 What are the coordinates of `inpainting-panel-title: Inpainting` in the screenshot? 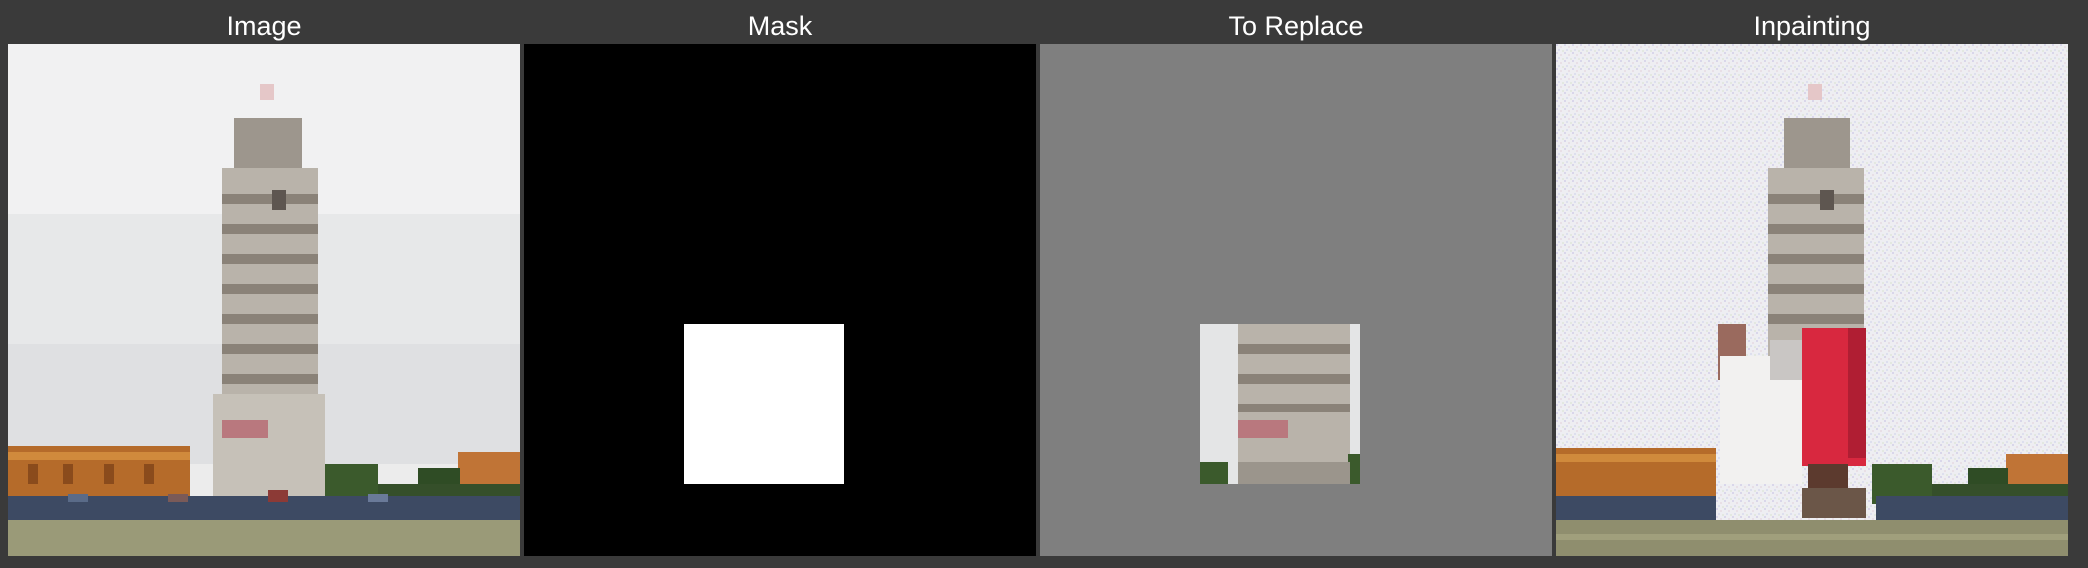 It's located at (1812, 26).